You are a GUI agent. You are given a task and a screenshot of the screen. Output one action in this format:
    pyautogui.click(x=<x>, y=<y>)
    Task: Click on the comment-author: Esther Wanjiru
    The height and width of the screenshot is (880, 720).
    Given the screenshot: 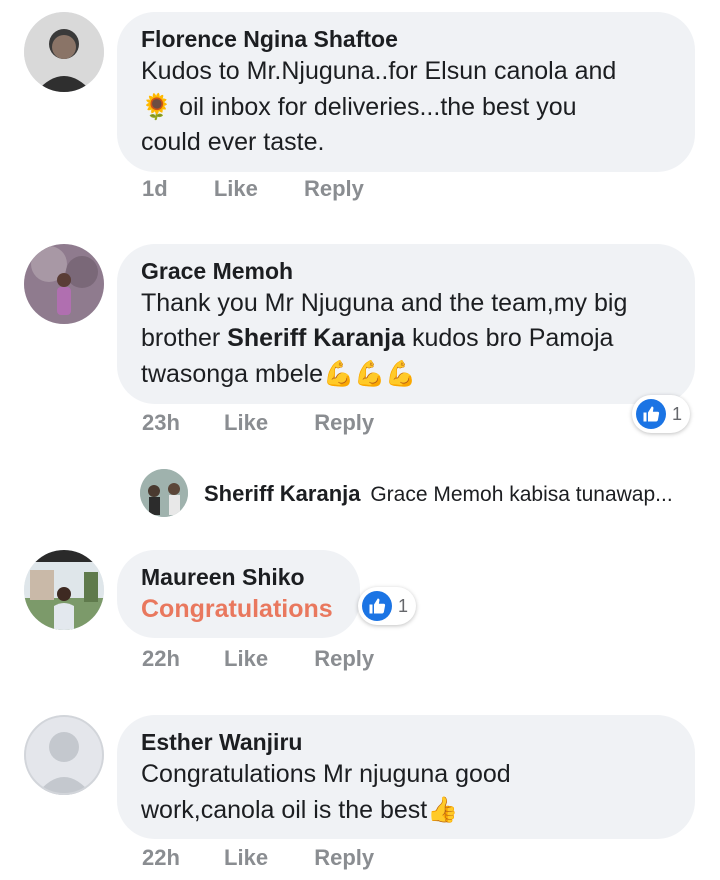 What is the action you would take?
    pyautogui.click(x=406, y=742)
    